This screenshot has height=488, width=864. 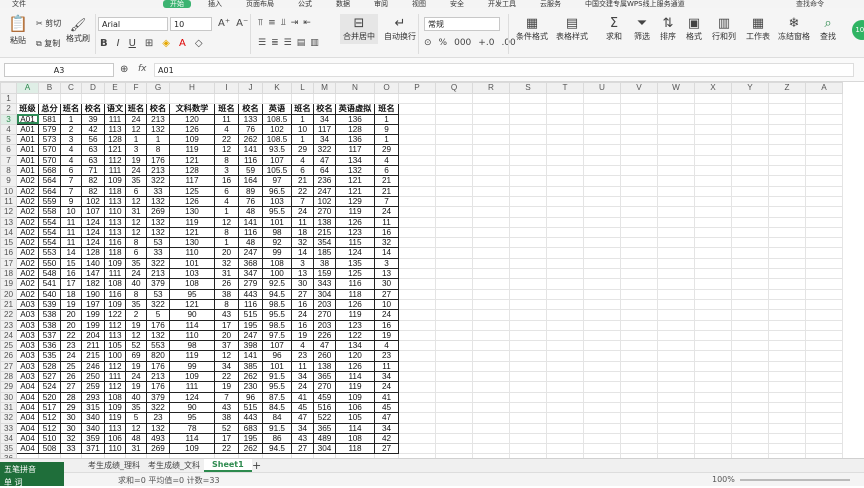 I want to click on data-cell: 508, so click(x=49, y=449).